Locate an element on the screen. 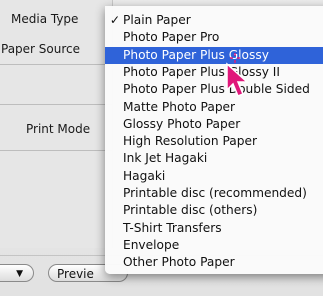 The image size is (323, 296). media-type-option: T-Shirt Transfers is located at coordinates (214, 228).